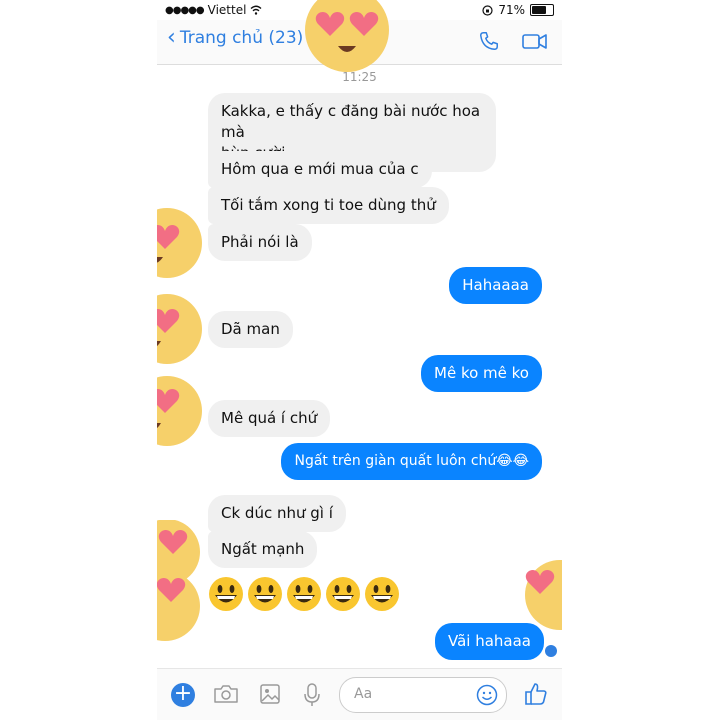 The width and height of the screenshot is (720, 720). I want to click on message-text: Hôm qua e mới mua của c, so click(320, 169).